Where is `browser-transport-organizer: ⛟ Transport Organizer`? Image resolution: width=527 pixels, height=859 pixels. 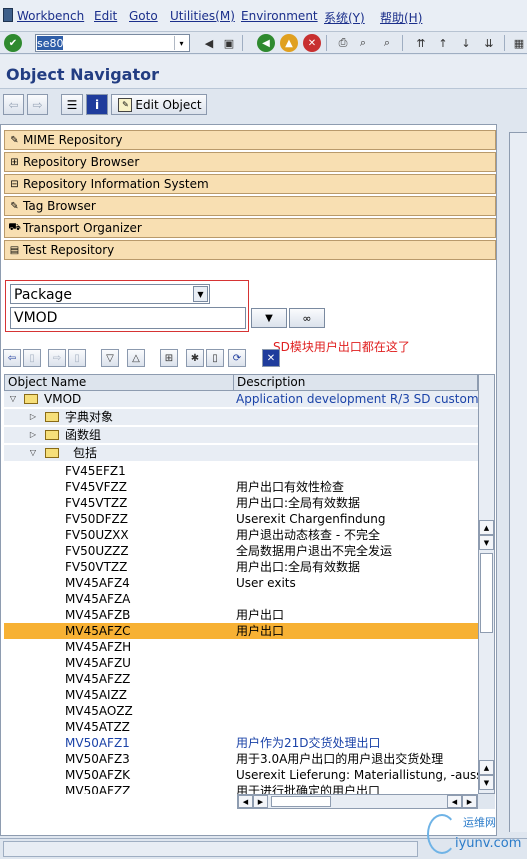
browser-transport-organizer: ⛟ Transport Organizer is located at coordinates (250, 228).